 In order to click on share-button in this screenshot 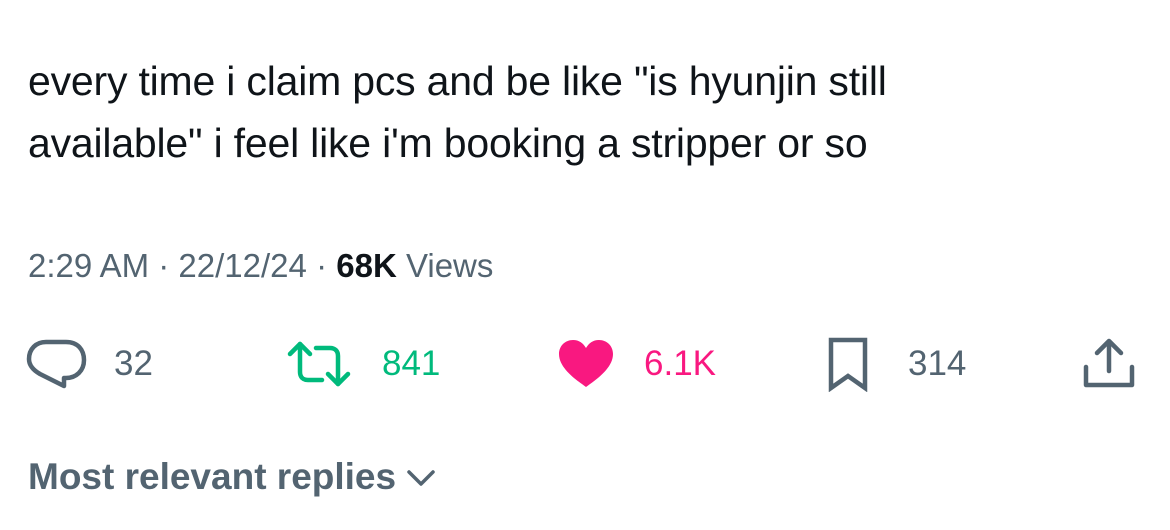, I will do `click(1109, 364)`.